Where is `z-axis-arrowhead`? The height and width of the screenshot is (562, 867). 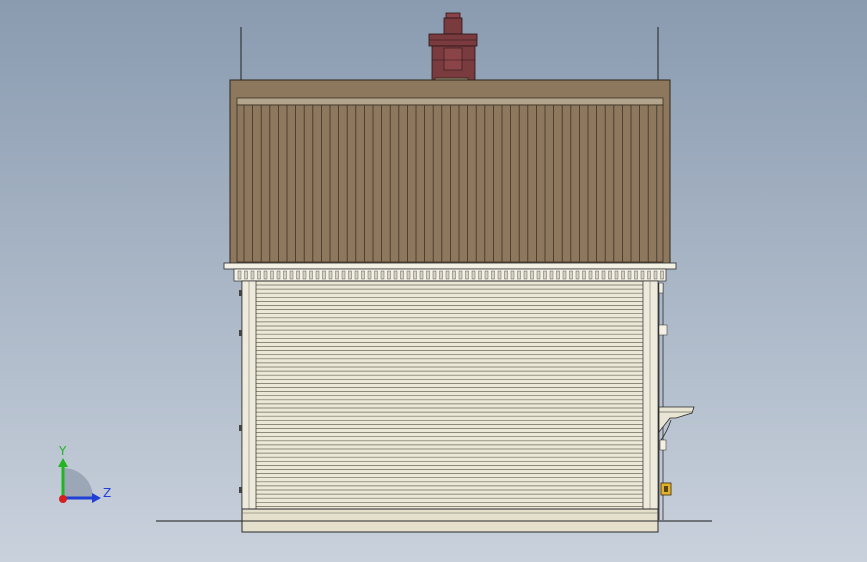
z-axis-arrowhead is located at coordinates (96, 498).